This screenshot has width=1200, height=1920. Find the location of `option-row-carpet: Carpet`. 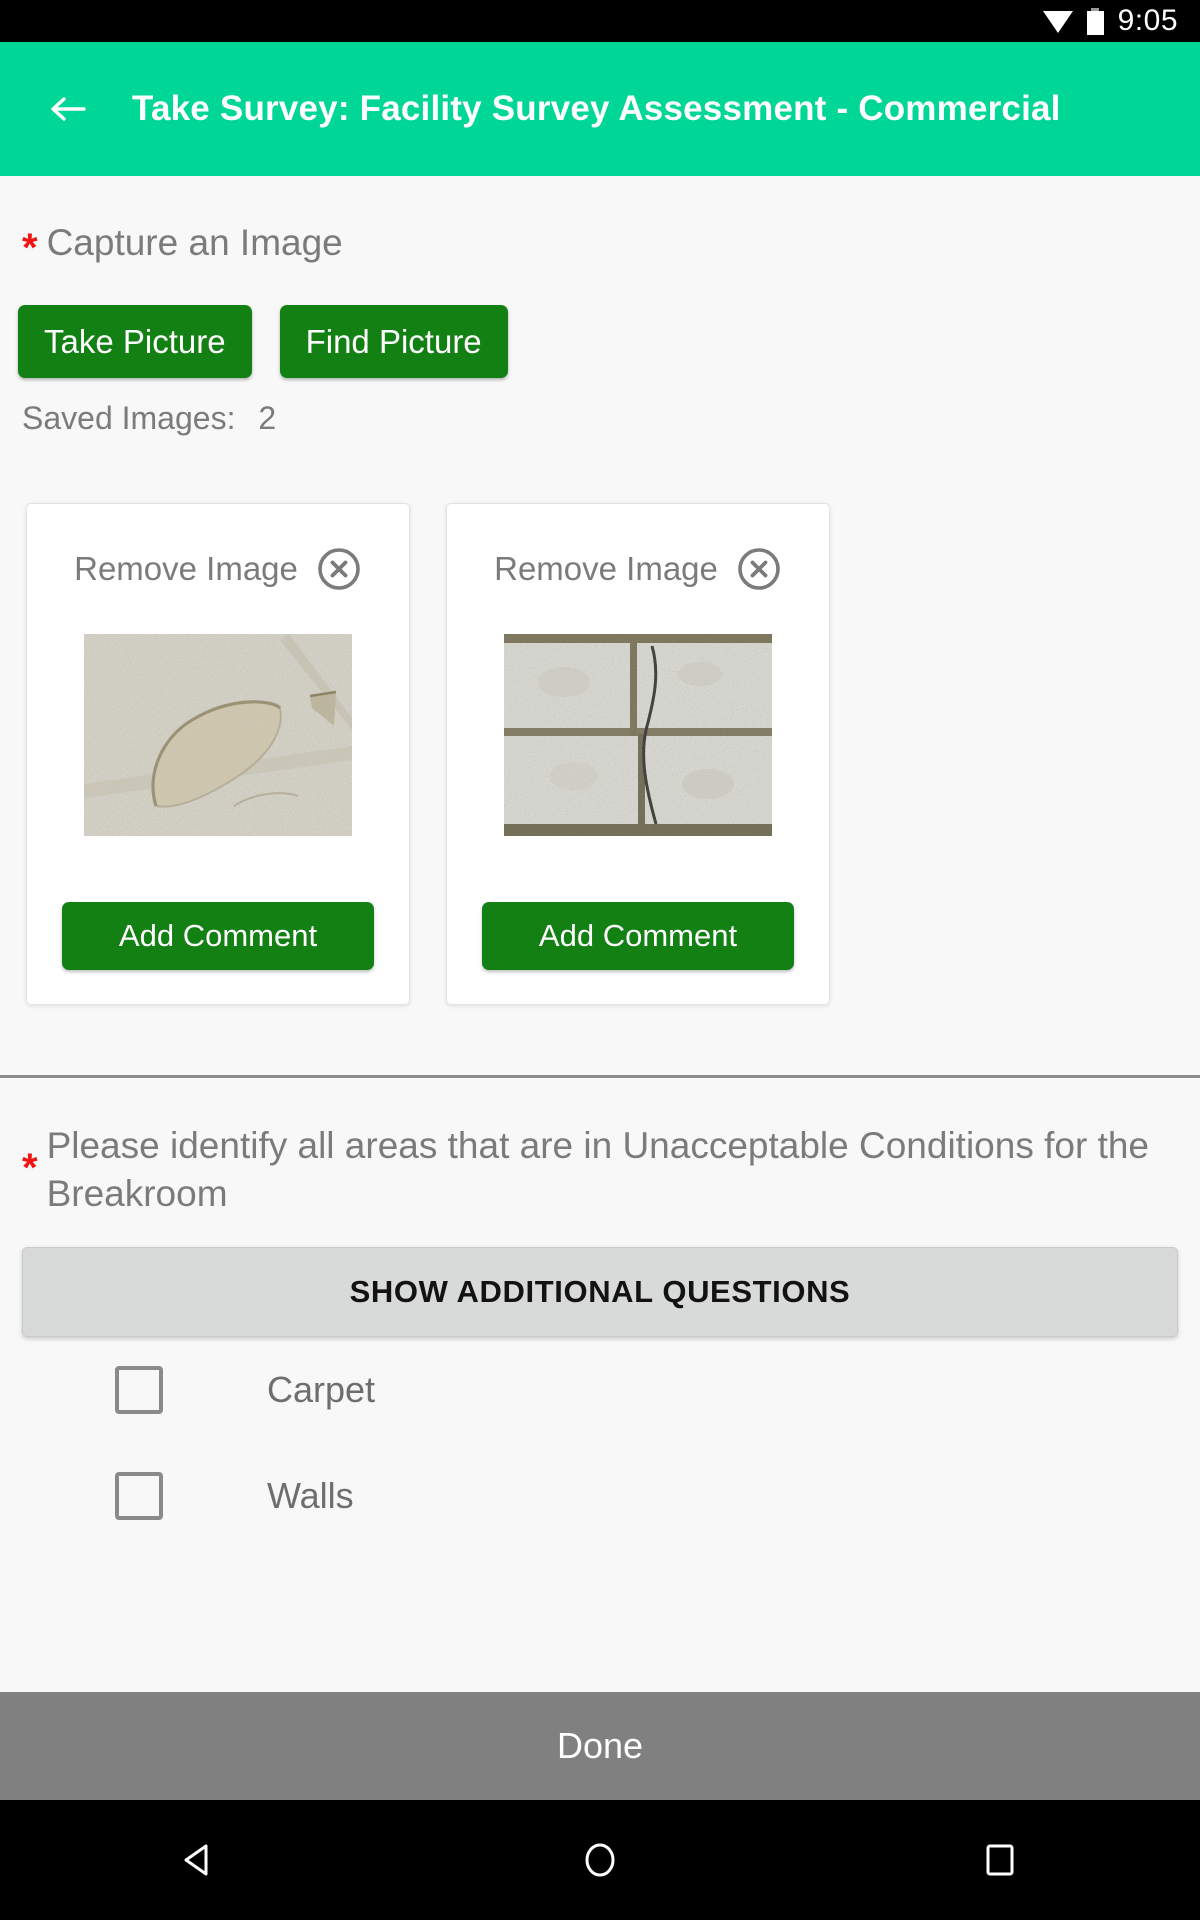

option-row-carpet: Carpet is located at coordinates (600, 1390).